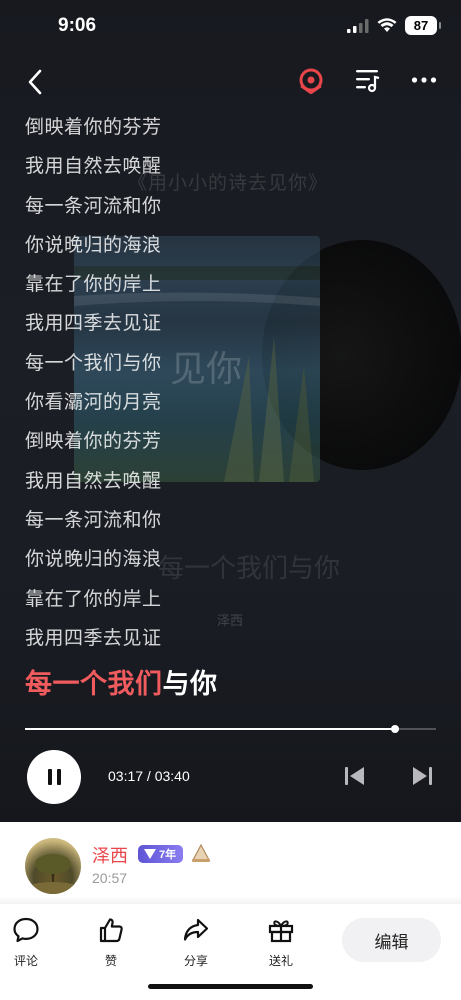 Image resolution: width=461 pixels, height=1000 pixels. What do you see at coordinates (355, 776) in the screenshot?
I see `previous-icon` at bounding box center [355, 776].